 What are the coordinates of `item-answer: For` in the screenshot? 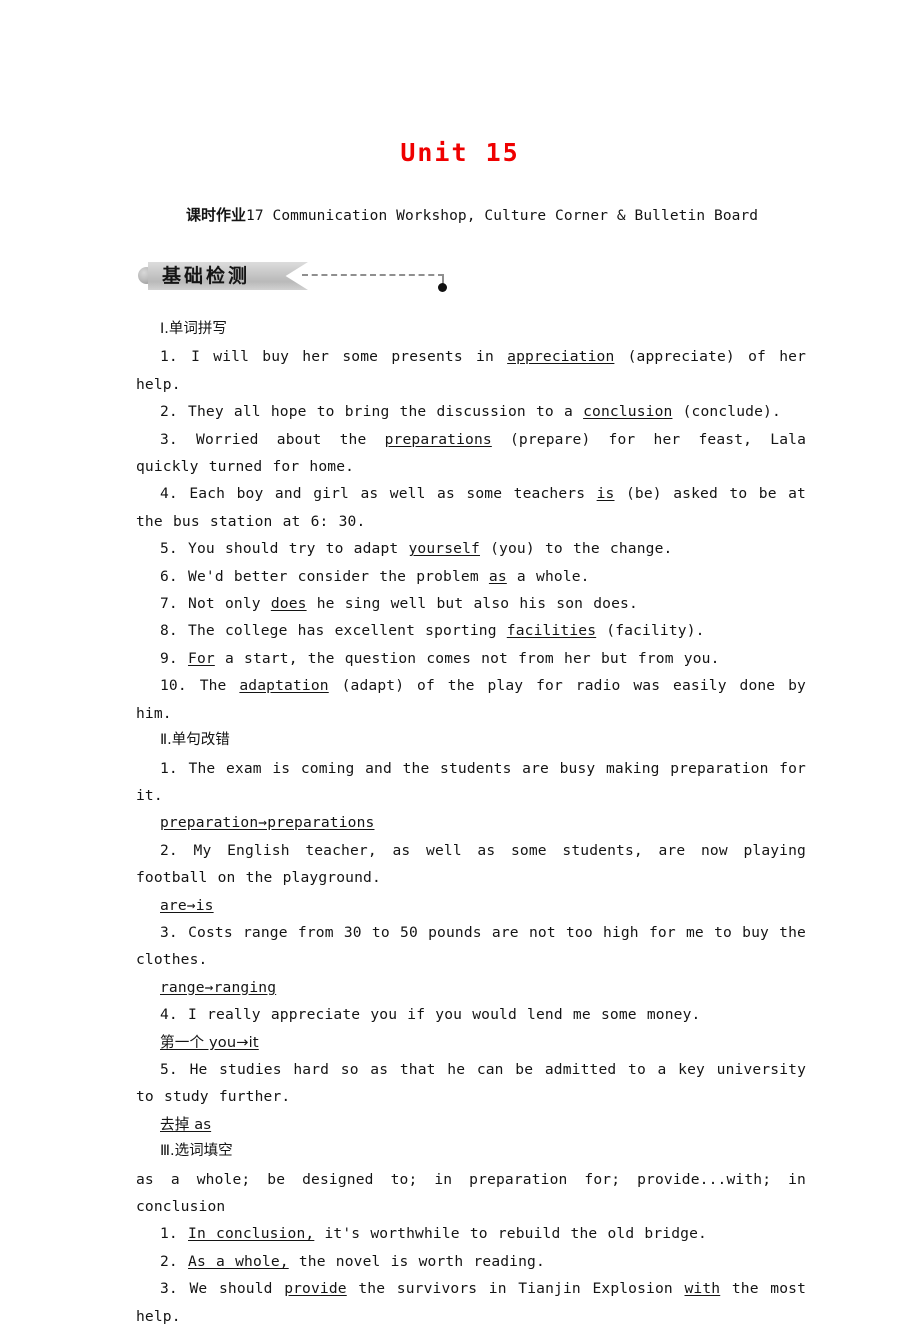 It's located at (201, 658).